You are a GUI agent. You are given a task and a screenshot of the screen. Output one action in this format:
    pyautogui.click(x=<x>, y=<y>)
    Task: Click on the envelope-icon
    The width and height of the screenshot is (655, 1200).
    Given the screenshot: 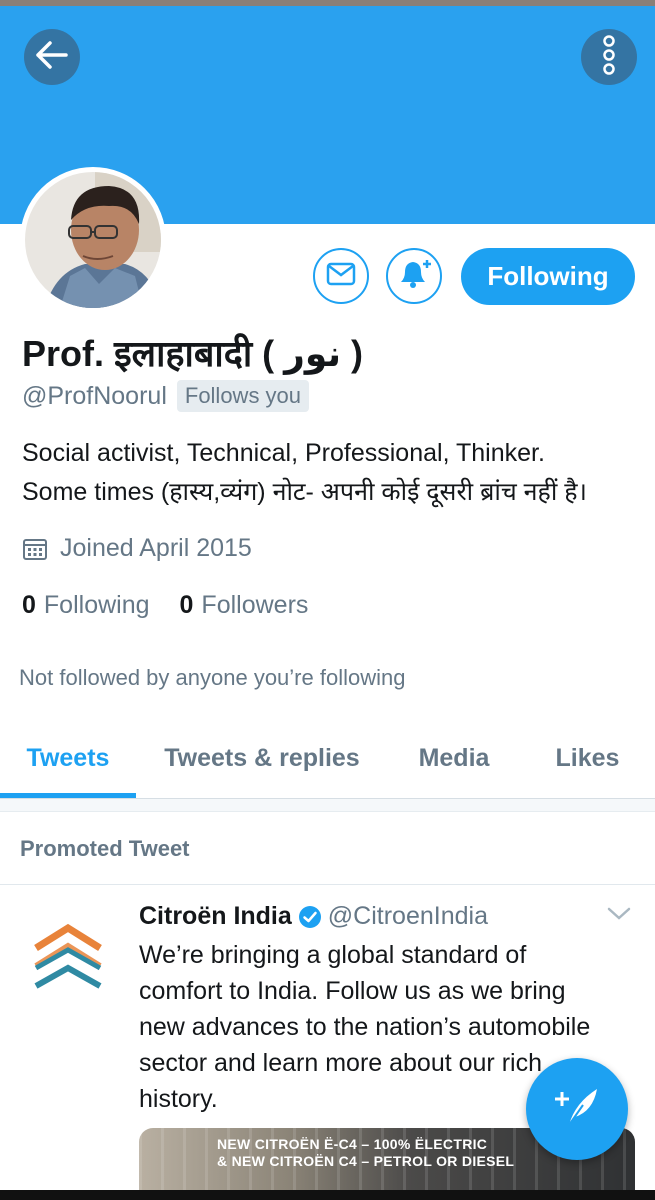 What is the action you would take?
    pyautogui.click(x=341, y=276)
    